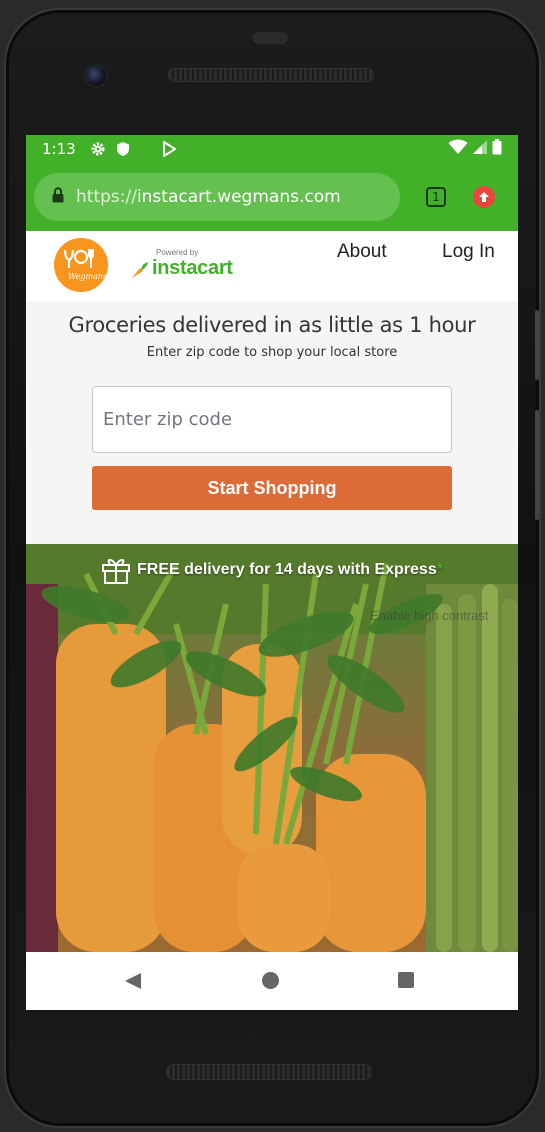  I want to click on wegmans-logo: Wegmans, so click(81, 265).